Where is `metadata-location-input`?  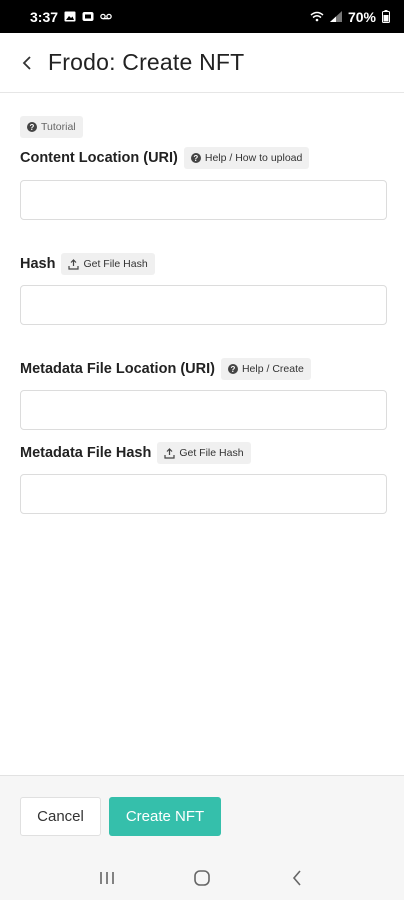 metadata-location-input is located at coordinates (203, 410).